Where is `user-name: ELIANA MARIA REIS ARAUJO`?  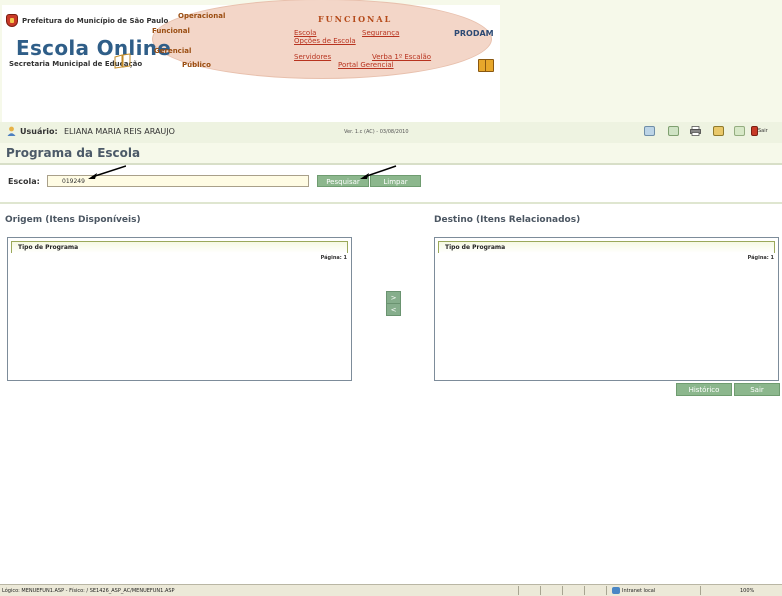
user-name: ELIANA MARIA REIS ARAUJO is located at coordinates (119, 131).